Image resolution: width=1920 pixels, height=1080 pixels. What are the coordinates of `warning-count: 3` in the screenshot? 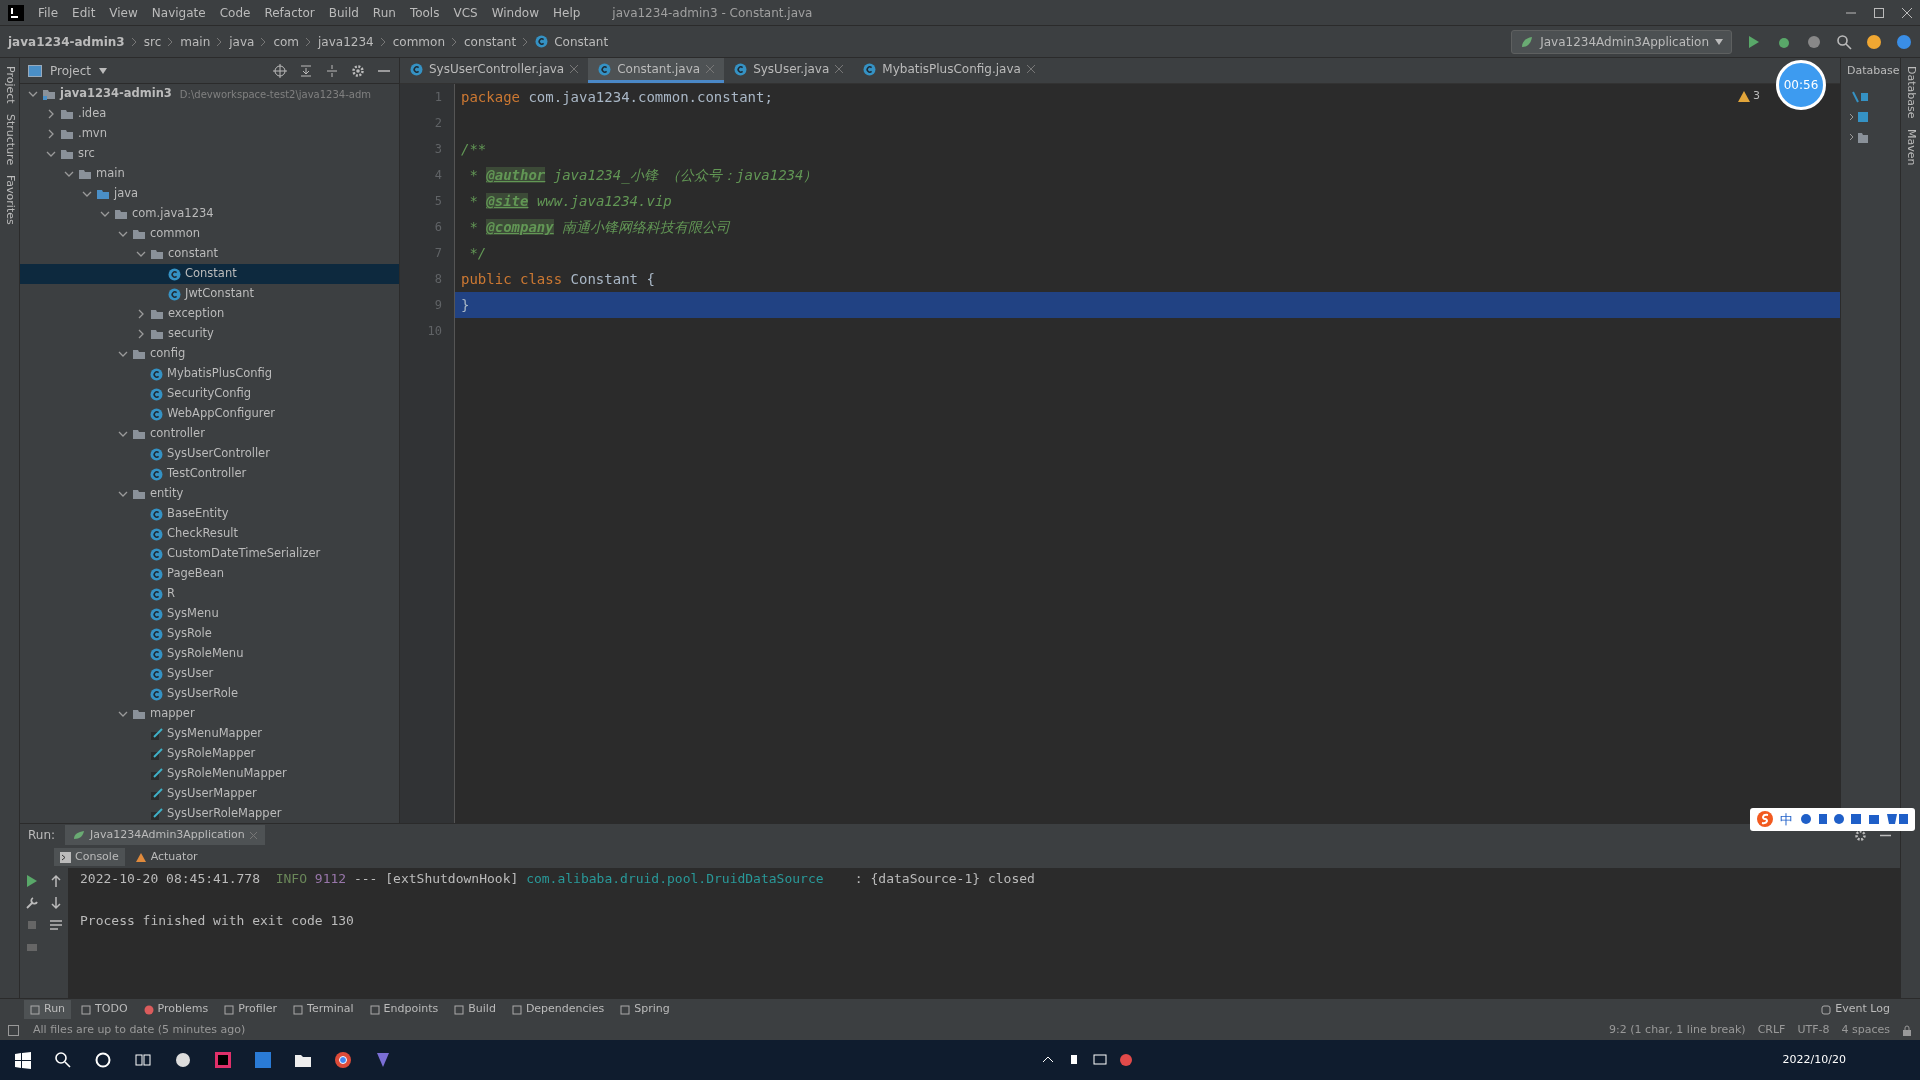 It's located at (1756, 96).